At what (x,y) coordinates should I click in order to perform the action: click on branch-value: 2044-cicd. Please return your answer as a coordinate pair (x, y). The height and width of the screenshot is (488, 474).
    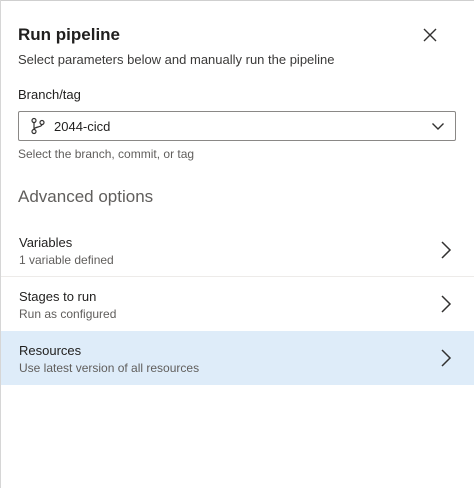
    Looking at the image, I should click on (82, 126).